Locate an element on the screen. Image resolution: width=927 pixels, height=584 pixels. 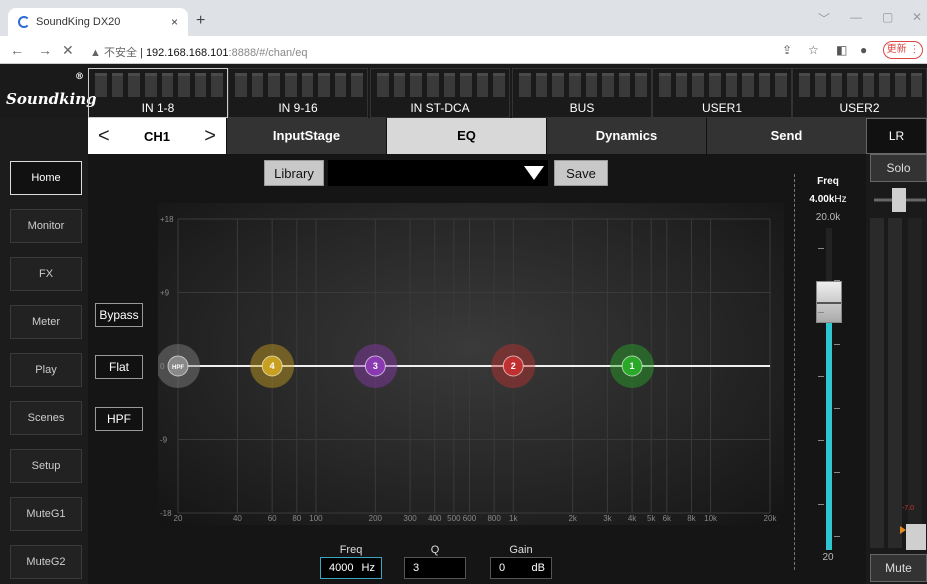
lr-fader-knob is located at coordinates (916, 537).